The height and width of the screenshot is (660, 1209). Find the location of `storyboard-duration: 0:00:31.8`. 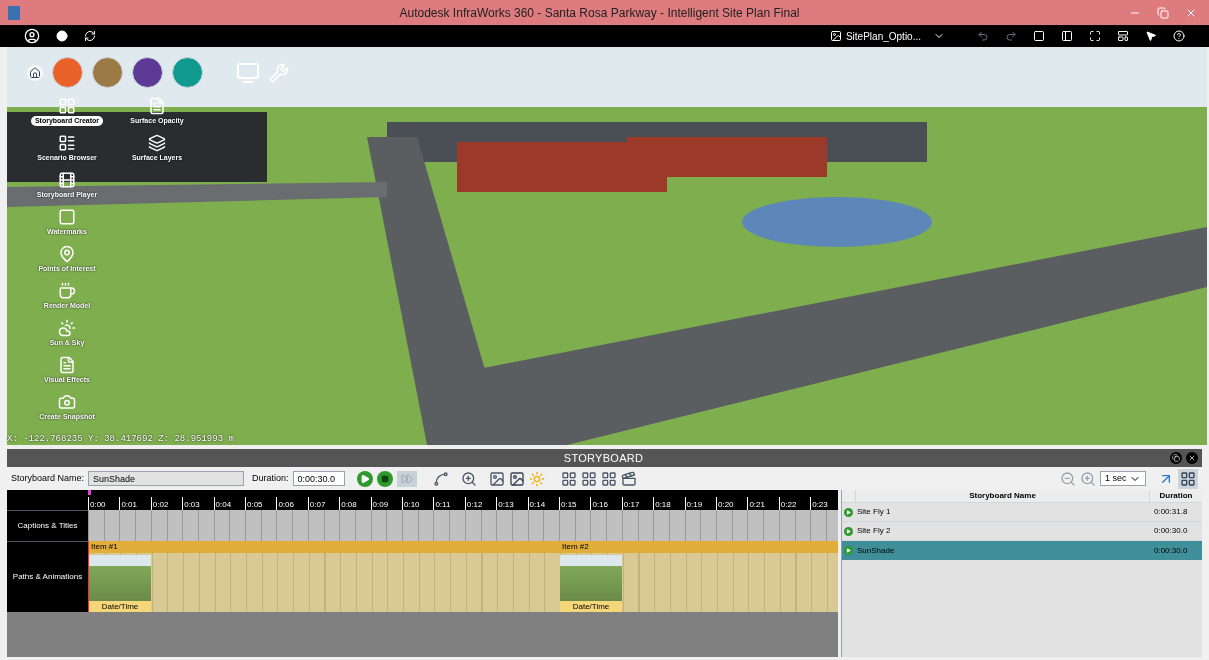

storyboard-duration: 0:00:31.8 is located at coordinates (1171, 512).